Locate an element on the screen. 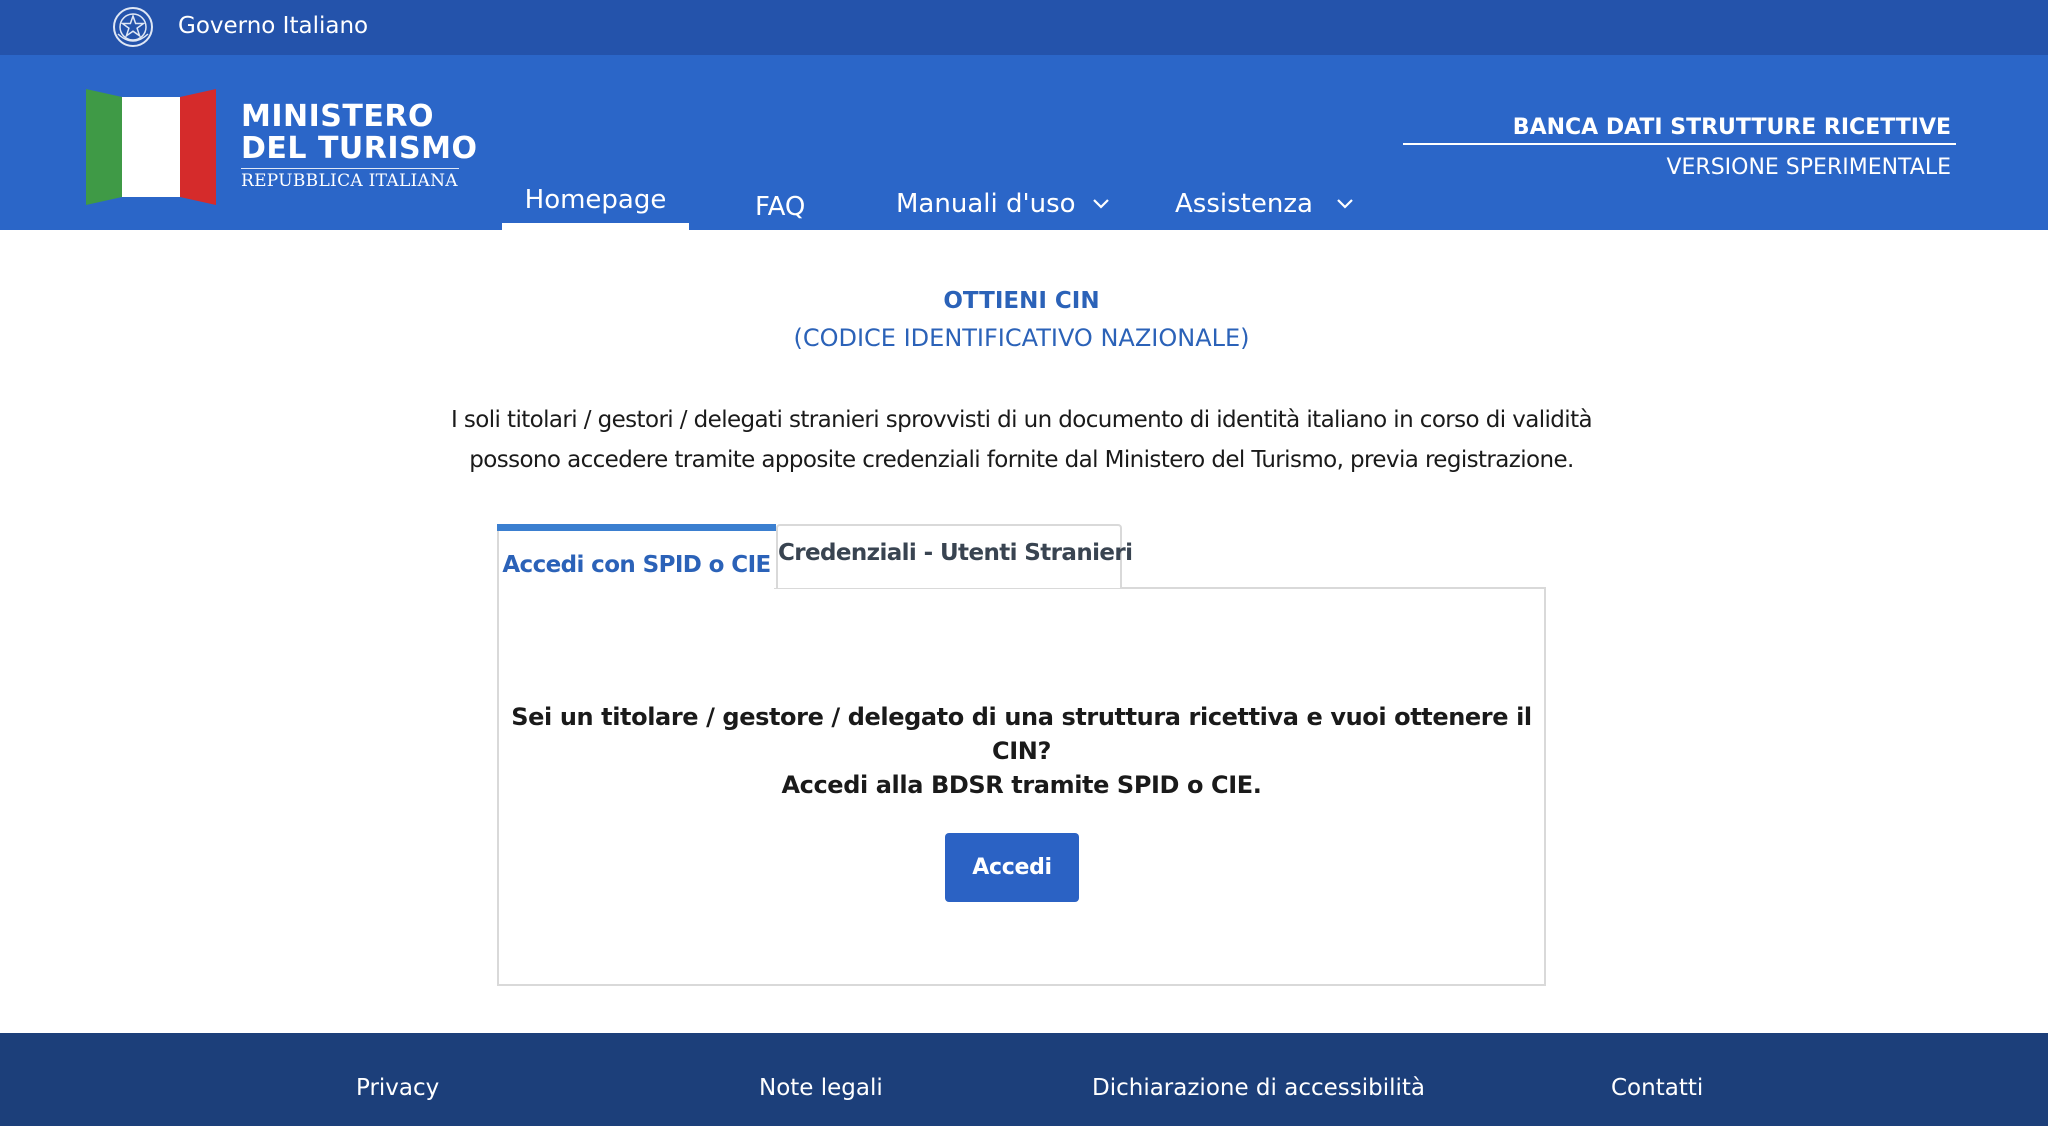 The width and height of the screenshot is (2048, 1126). logo-title-line2: DEL TURISMO is located at coordinates (359, 149).